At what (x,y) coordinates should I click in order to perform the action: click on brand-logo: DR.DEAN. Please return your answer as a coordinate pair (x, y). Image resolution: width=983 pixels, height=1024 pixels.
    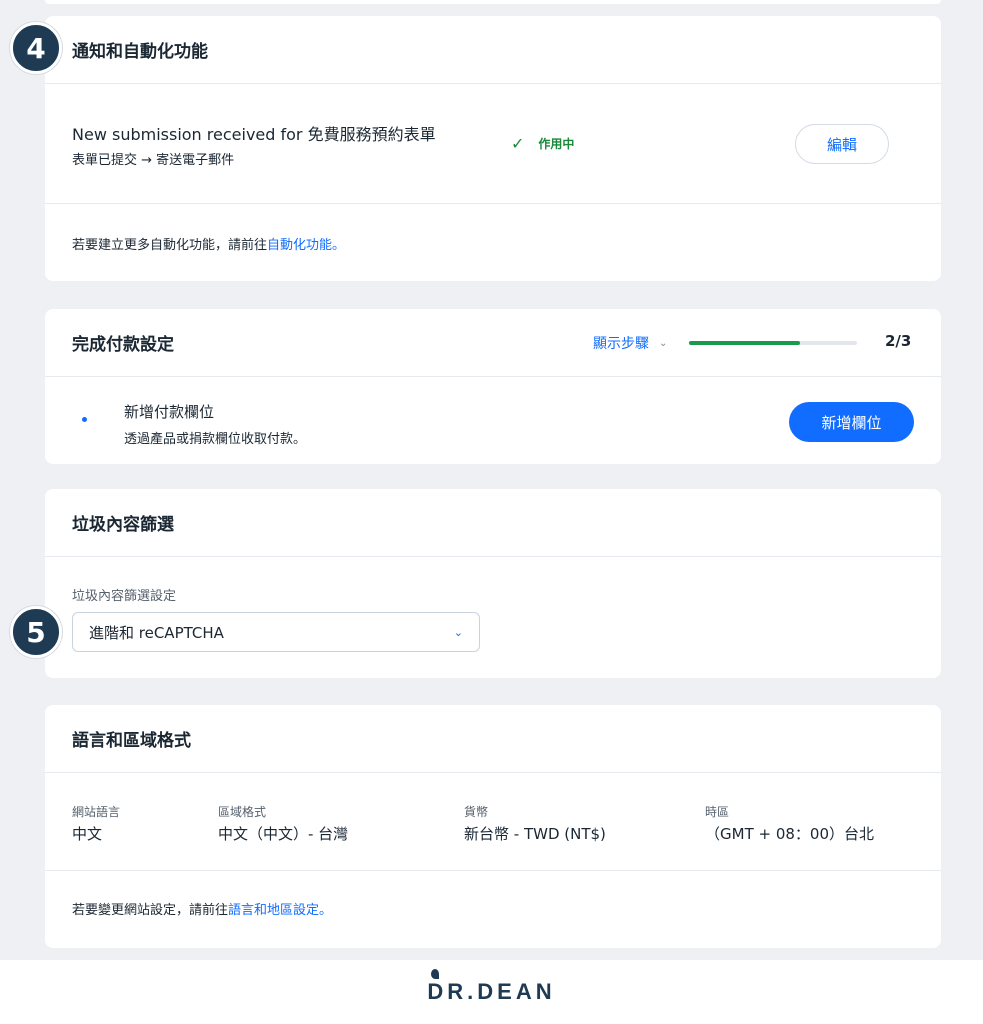
    Looking at the image, I should click on (491, 992).